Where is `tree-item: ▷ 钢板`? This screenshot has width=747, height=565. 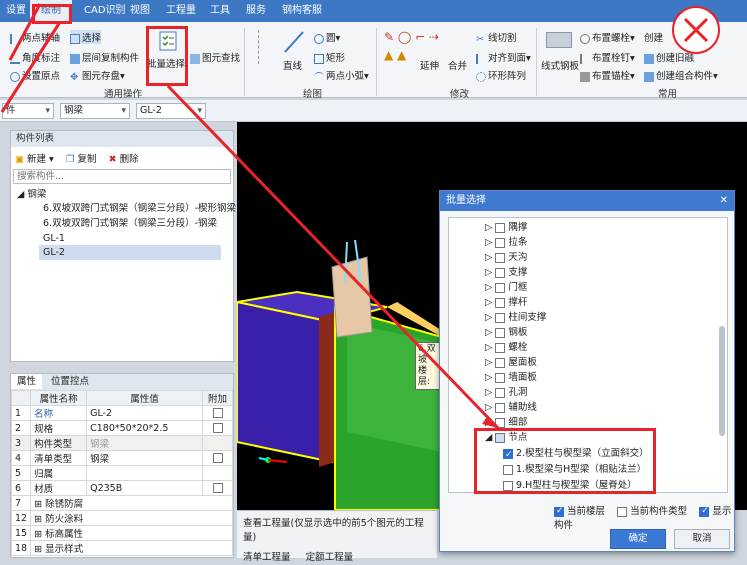
tree-item: ▷ 钢板 is located at coordinates (506, 332).